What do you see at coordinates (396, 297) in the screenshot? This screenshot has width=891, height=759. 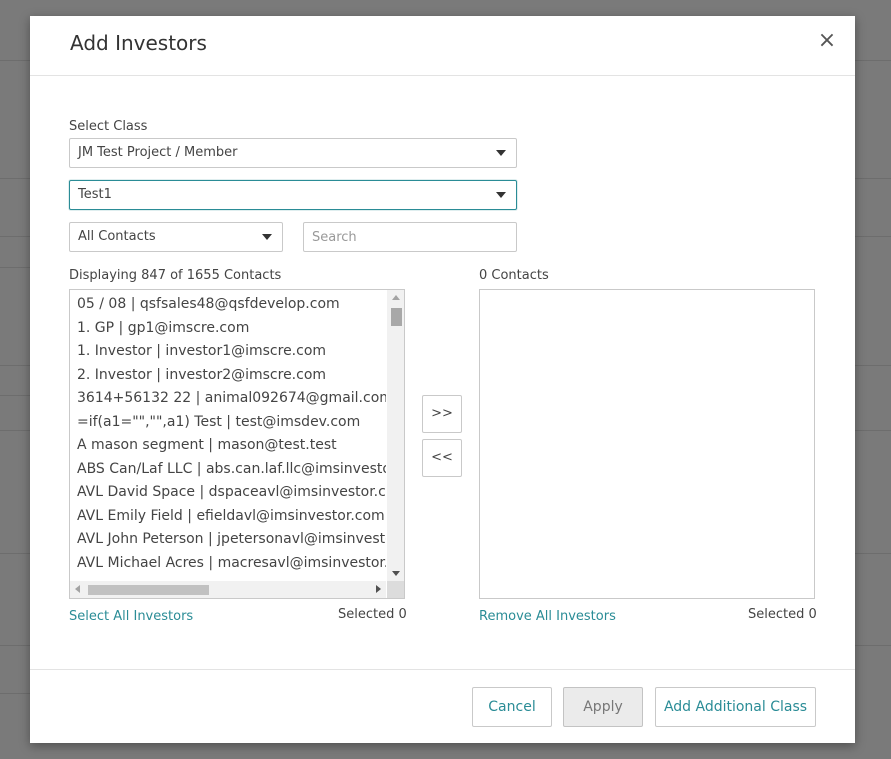 I see `scroll-up-icon` at bounding box center [396, 297].